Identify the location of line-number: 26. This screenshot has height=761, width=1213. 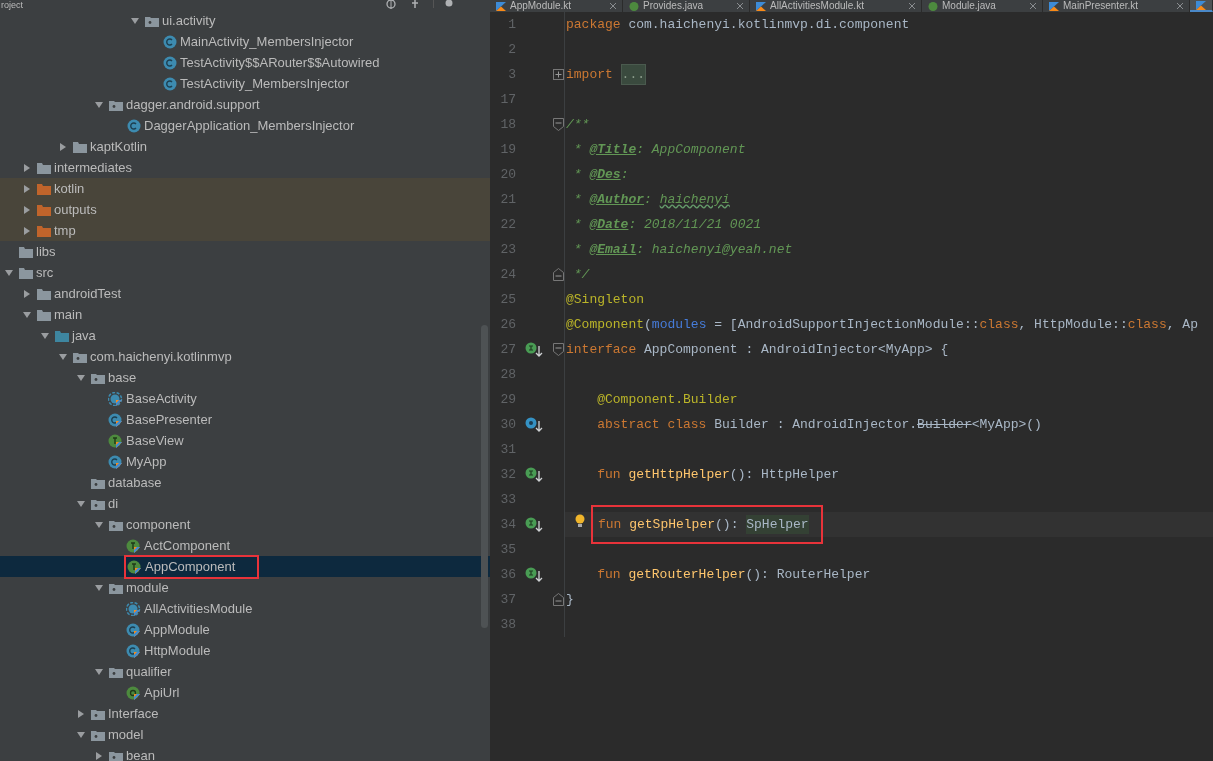
(507, 324).